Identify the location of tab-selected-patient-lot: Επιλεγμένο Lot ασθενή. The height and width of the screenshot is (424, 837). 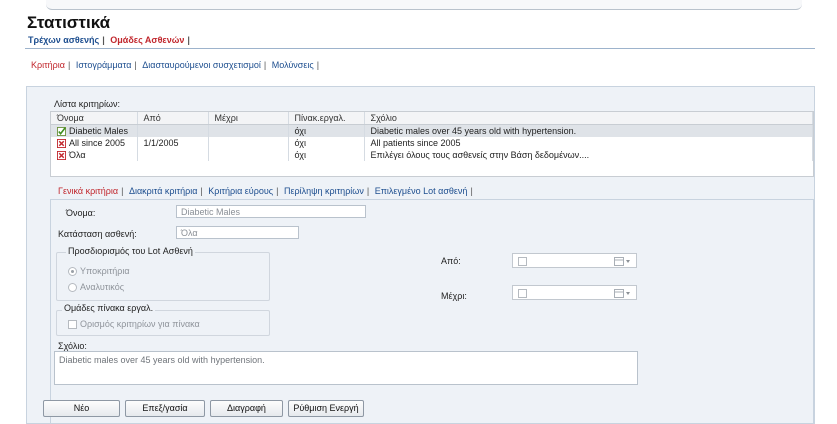
(421, 191).